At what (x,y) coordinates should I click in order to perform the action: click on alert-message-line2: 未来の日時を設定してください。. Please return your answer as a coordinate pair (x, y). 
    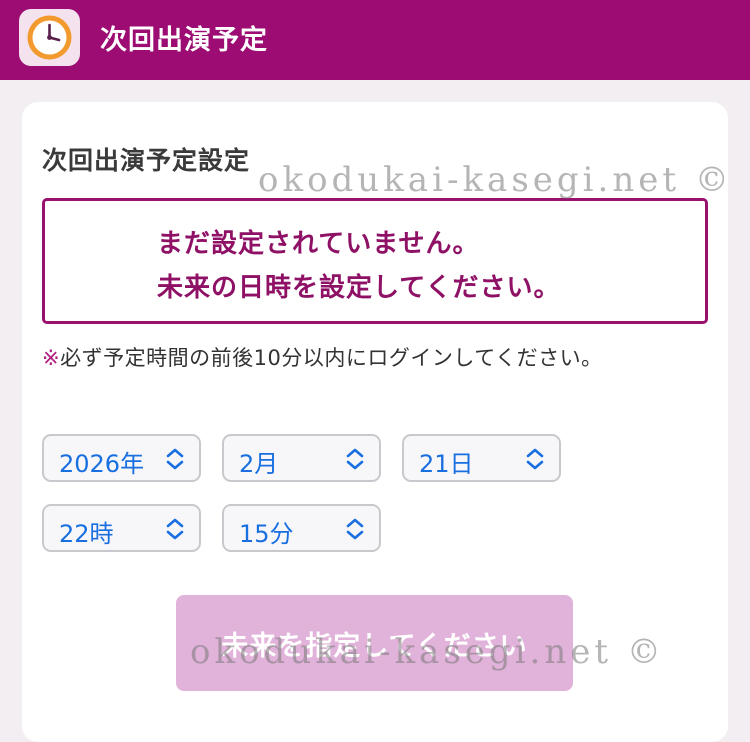
    Looking at the image, I should click on (359, 288).